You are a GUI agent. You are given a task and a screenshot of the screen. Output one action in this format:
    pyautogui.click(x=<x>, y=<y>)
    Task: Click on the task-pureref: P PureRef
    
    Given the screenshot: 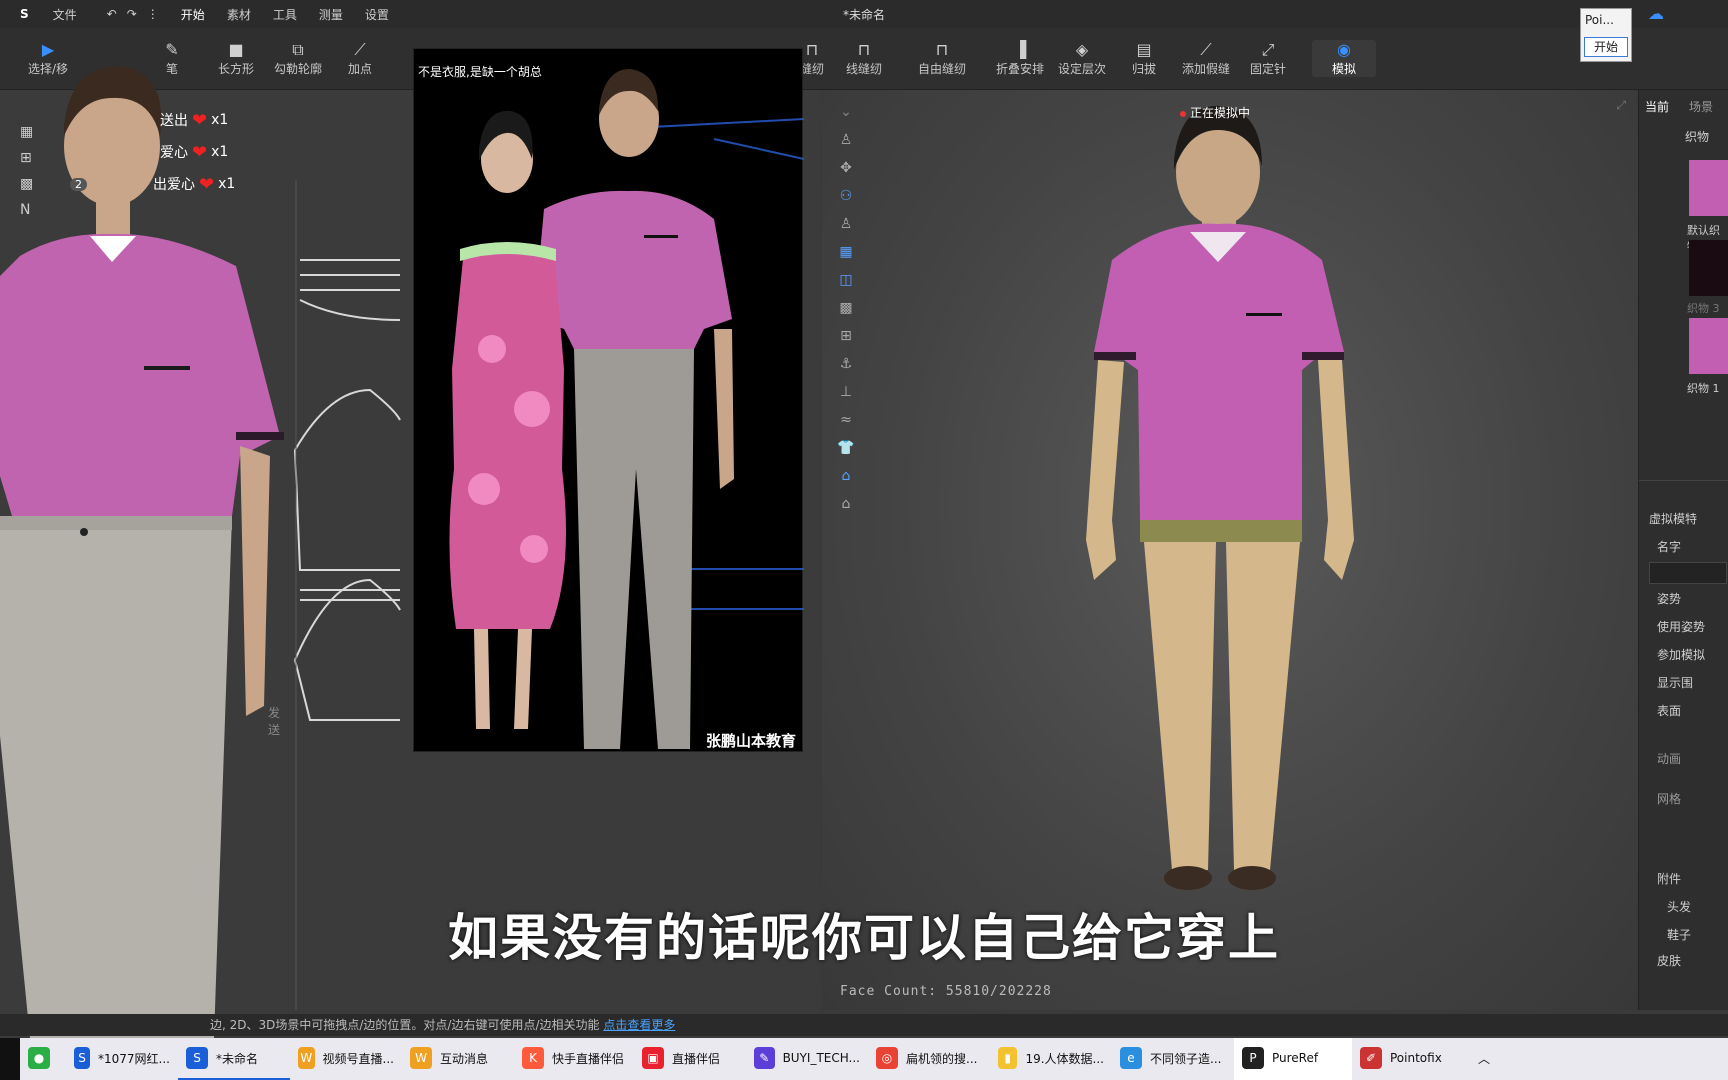 What is the action you would take?
    pyautogui.click(x=1293, y=1059)
    